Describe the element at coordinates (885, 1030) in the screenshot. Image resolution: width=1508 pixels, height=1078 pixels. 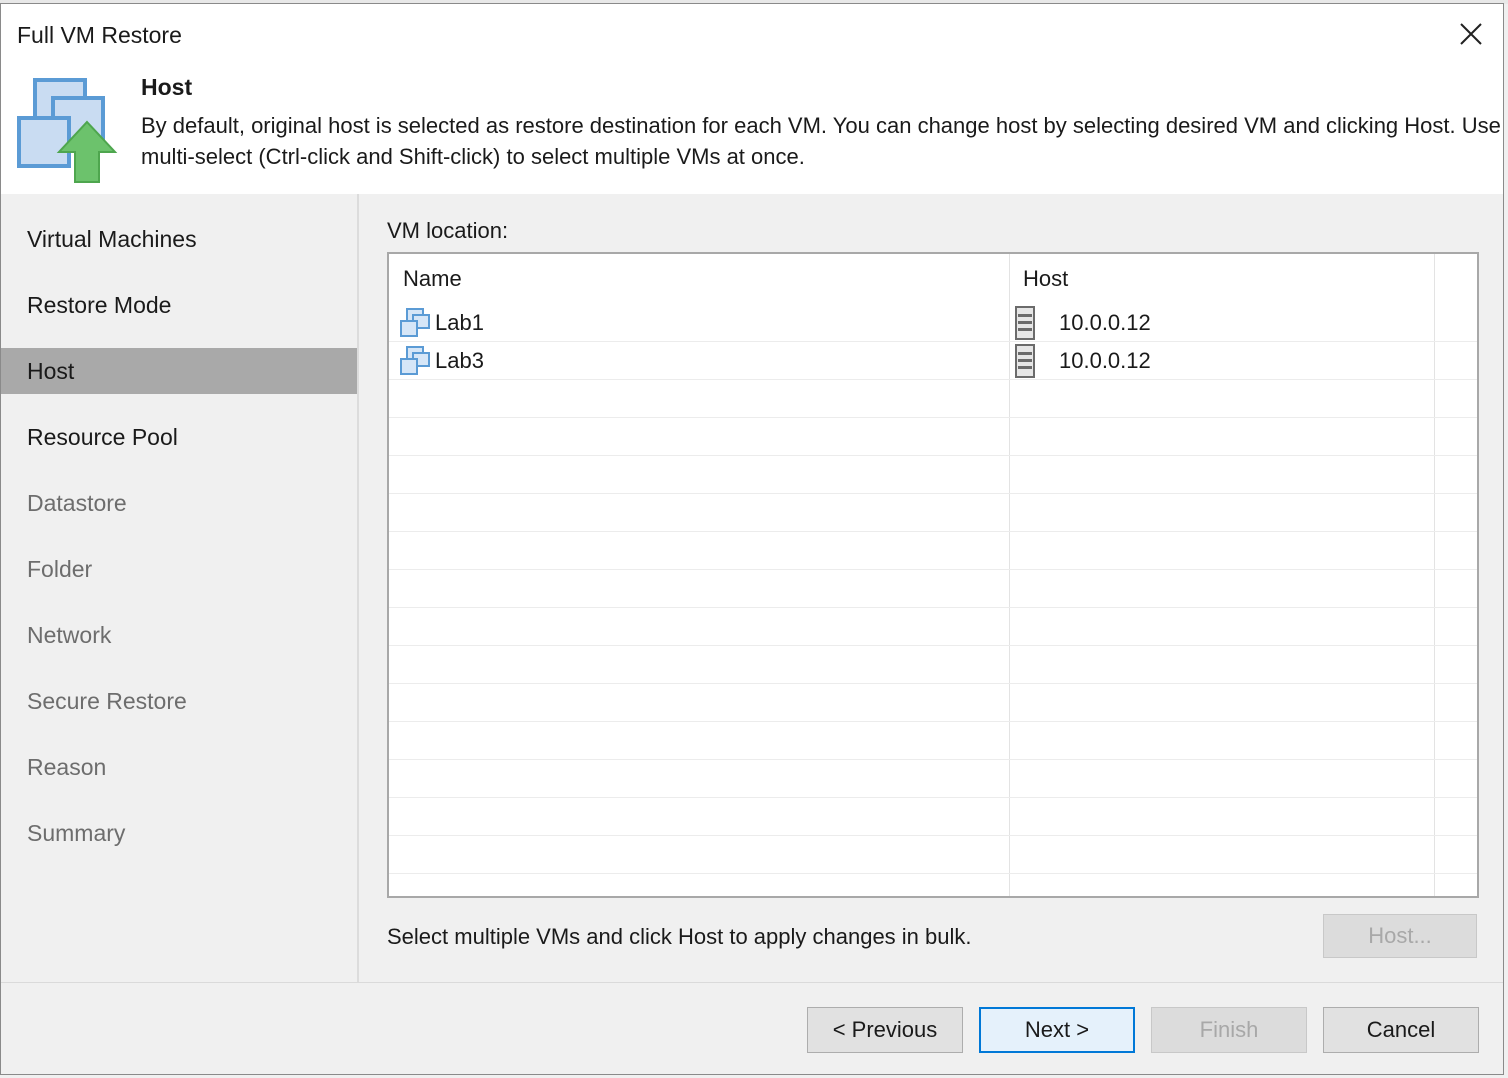
I see `previous-button: < Previous` at that location.